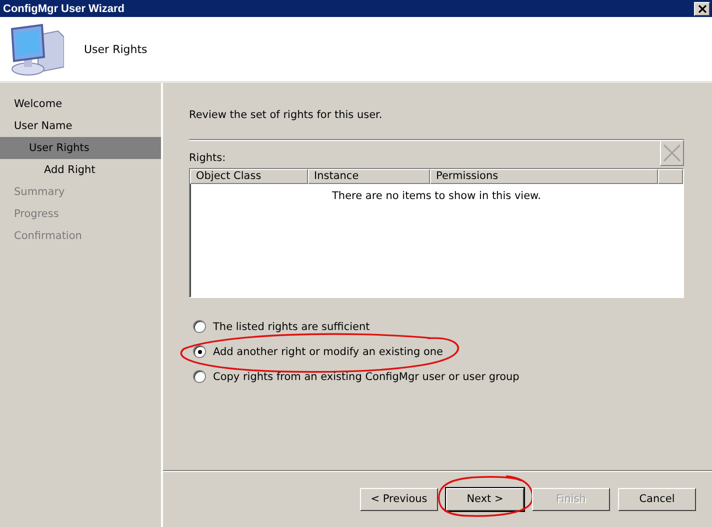 This screenshot has width=712, height=527. What do you see at coordinates (207, 159) in the screenshot?
I see `rights-label: Rights:` at bounding box center [207, 159].